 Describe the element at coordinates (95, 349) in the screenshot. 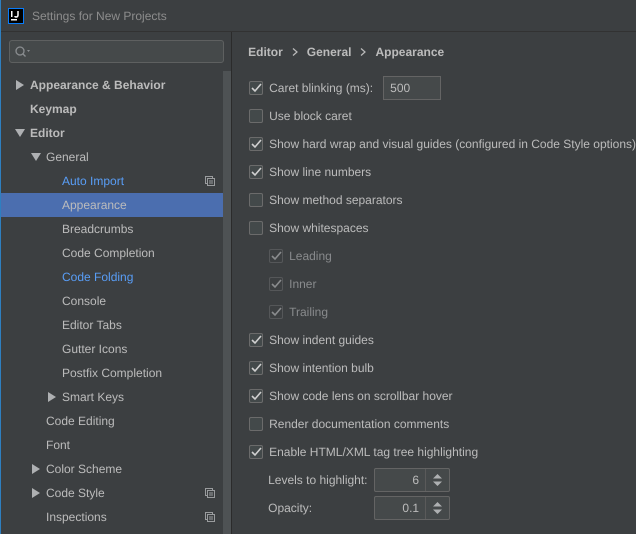

I see `tree-label: Gutter Icons` at that location.